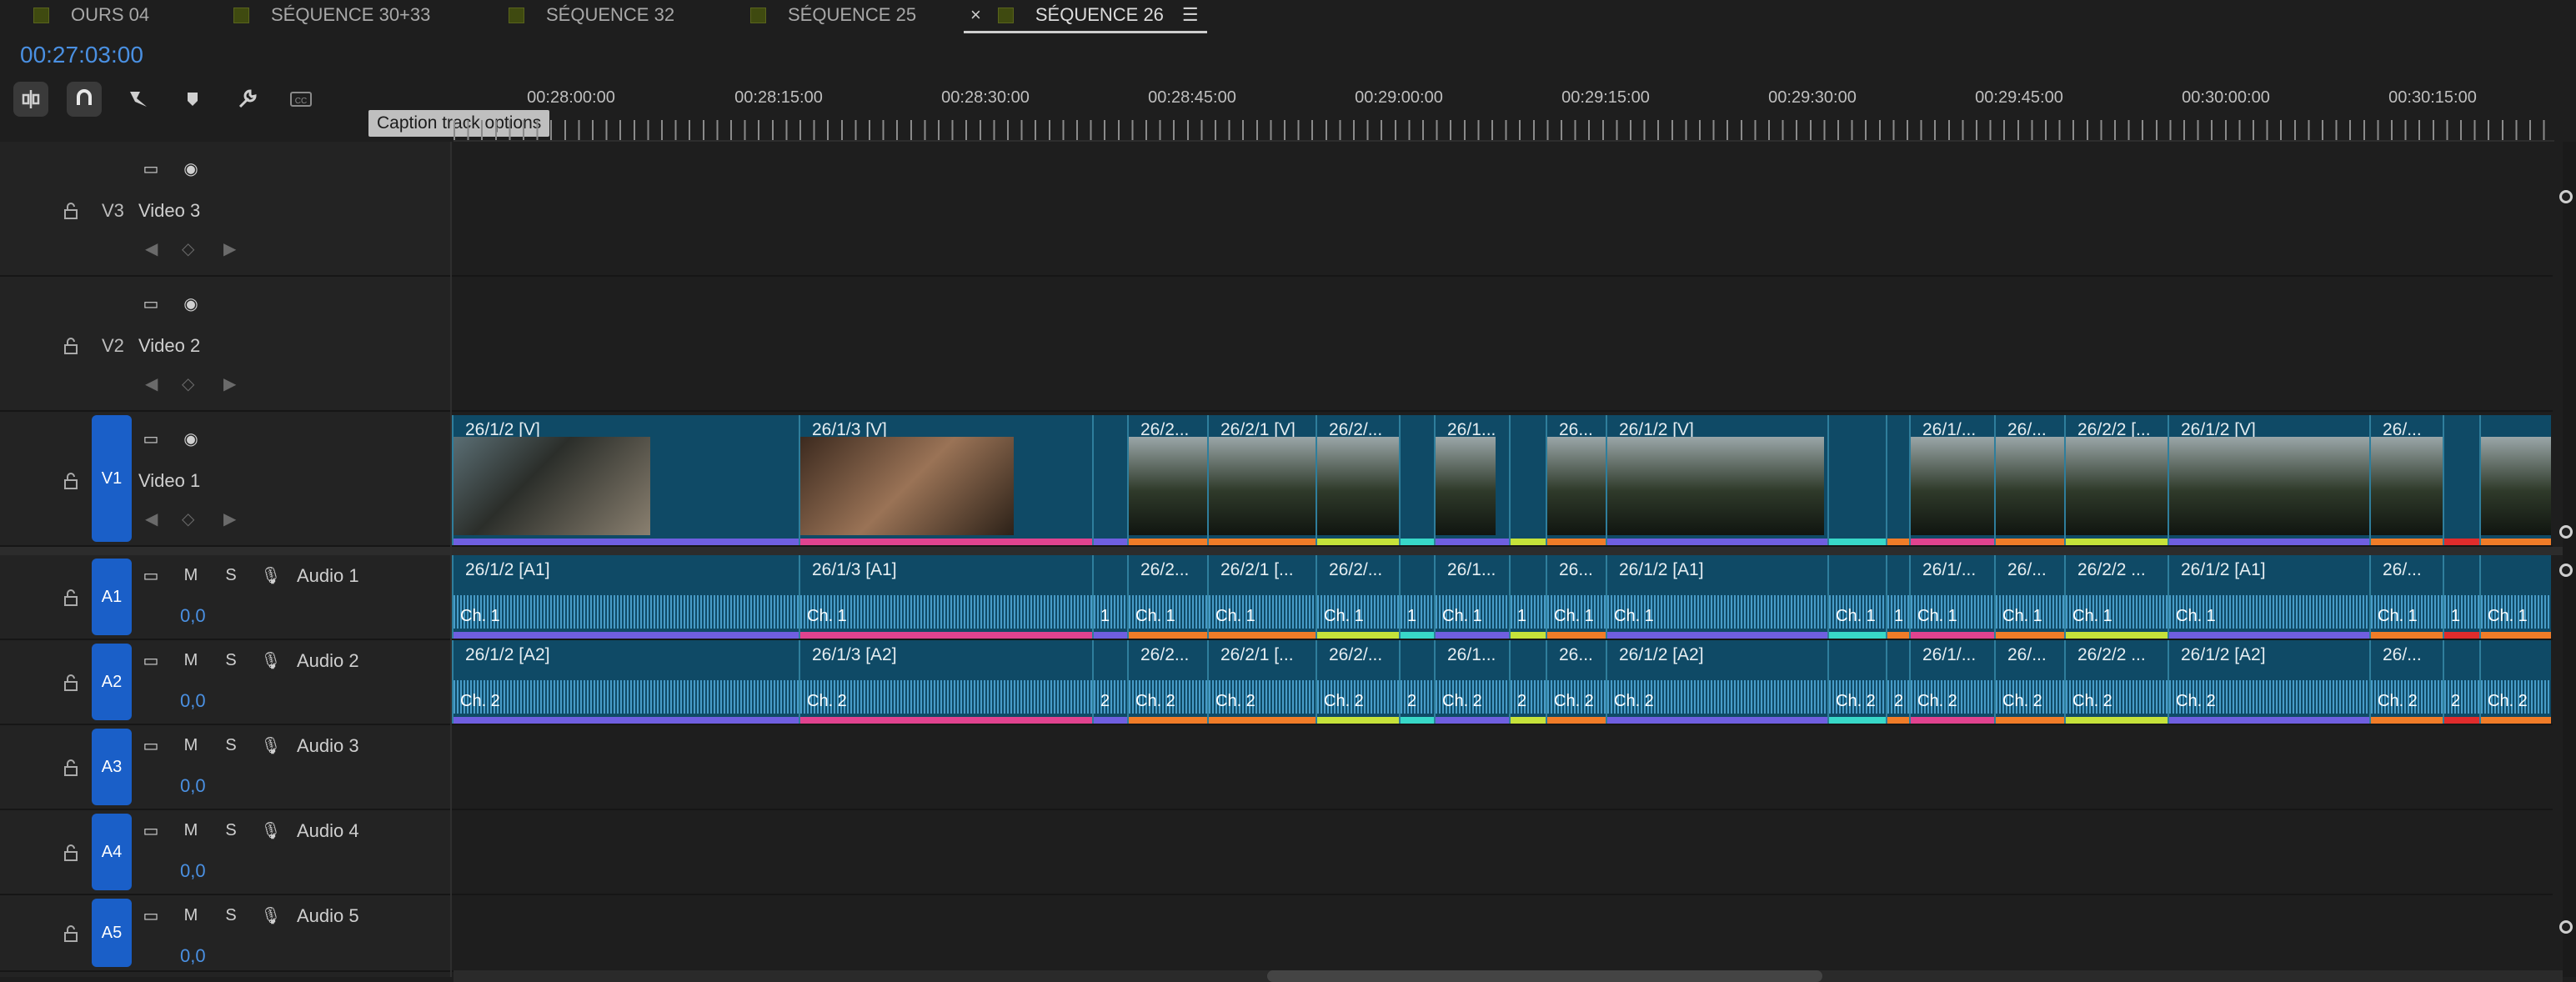 The height and width of the screenshot is (982, 2576). Describe the element at coordinates (1357, 597) in the screenshot. I see `audio-clip: 26/2/... Ch. 1` at that location.